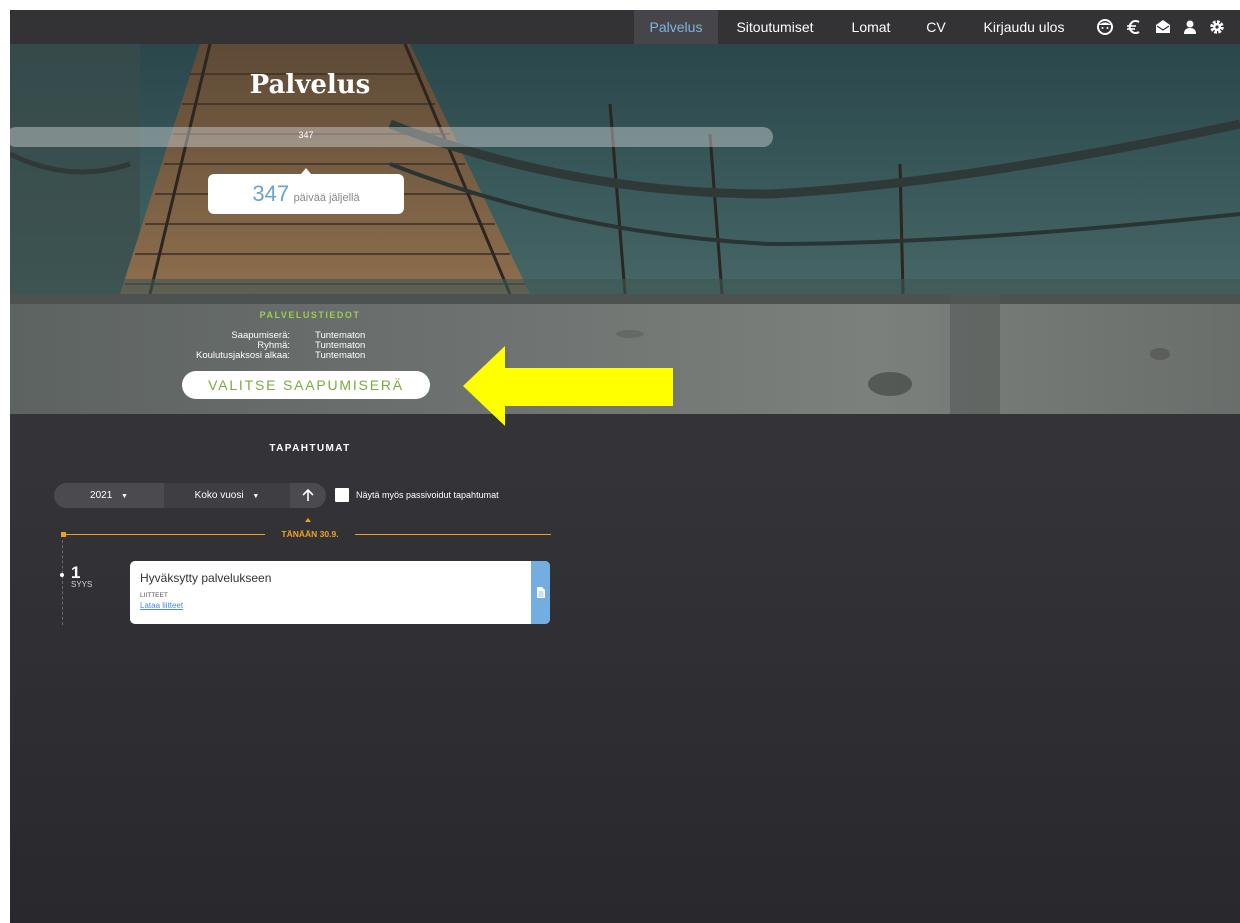 This screenshot has width=1240, height=923. What do you see at coordinates (568, 386) in the screenshot?
I see `yellow-annotation-arrow` at bounding box center [568, 386].